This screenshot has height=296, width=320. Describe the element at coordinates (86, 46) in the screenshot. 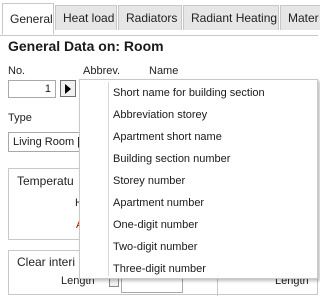

I see `page-title: General Data on: Room` at that location.